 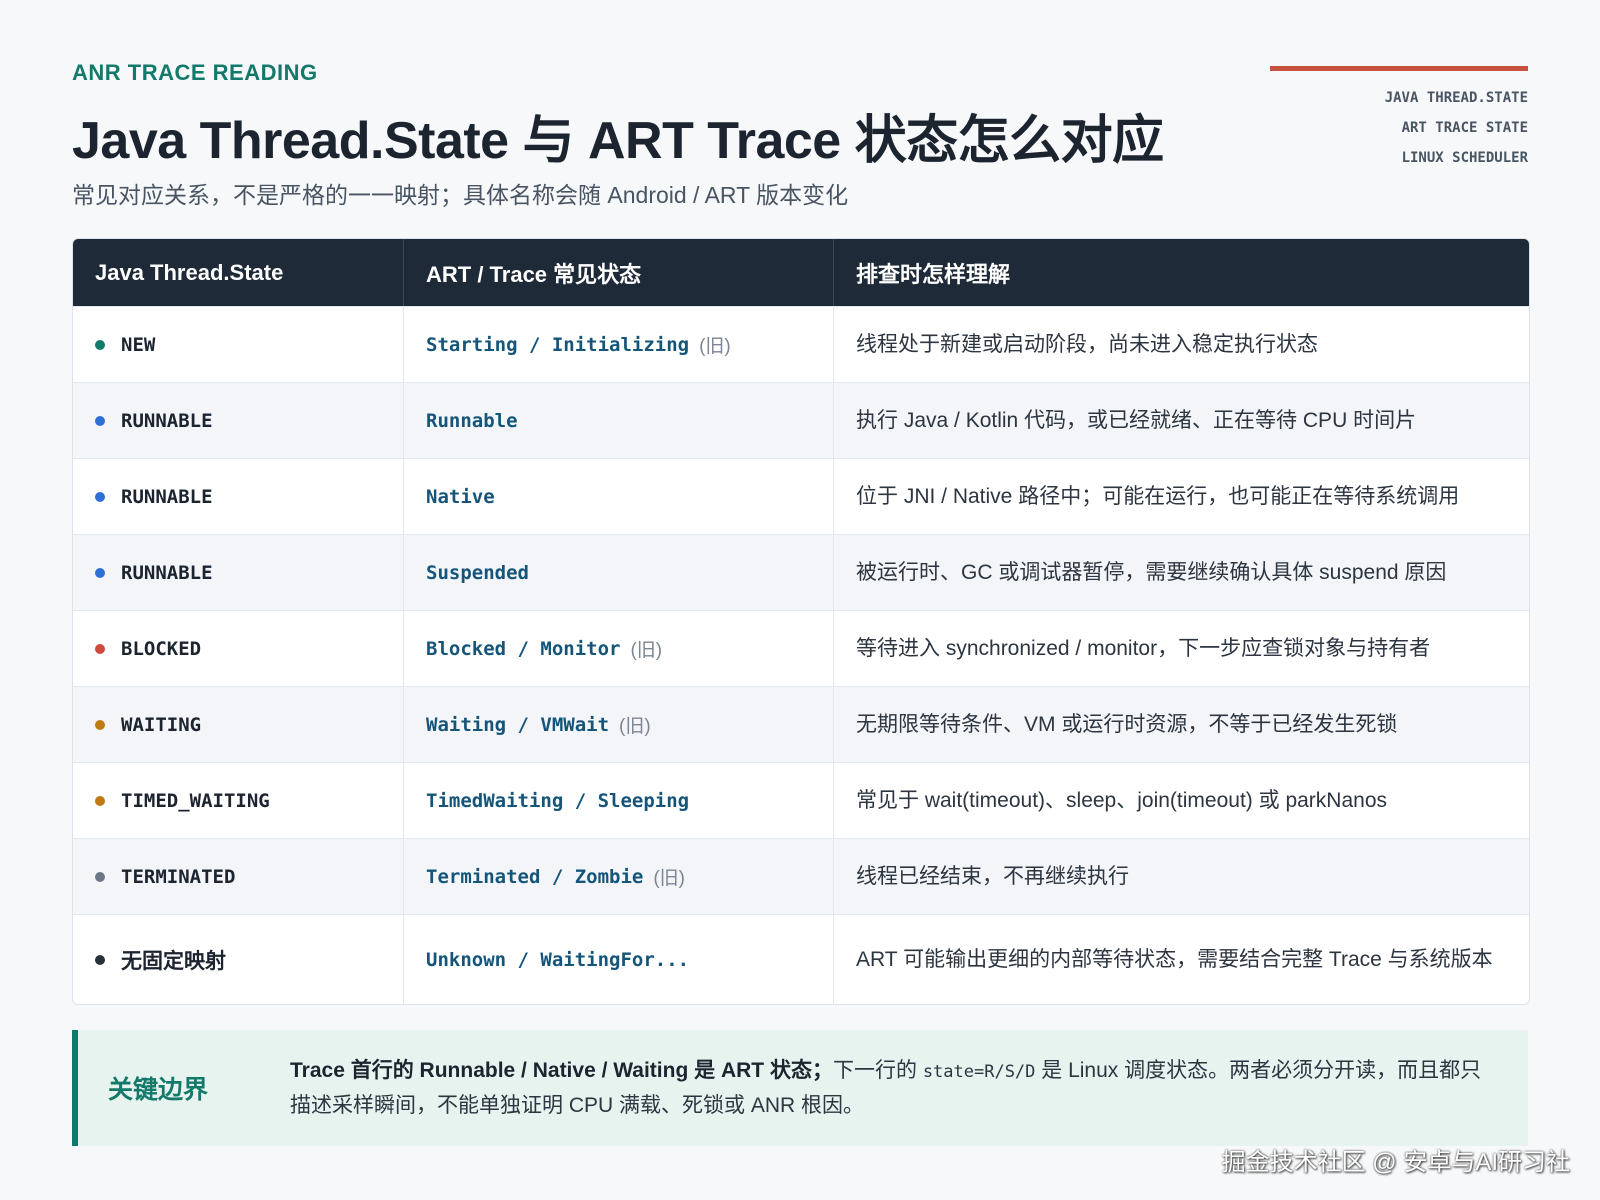 What do you see at coordinates (161, 724) in the screenshot?
I see `java-state-label: WAITING` at bounding box center [161, 724].